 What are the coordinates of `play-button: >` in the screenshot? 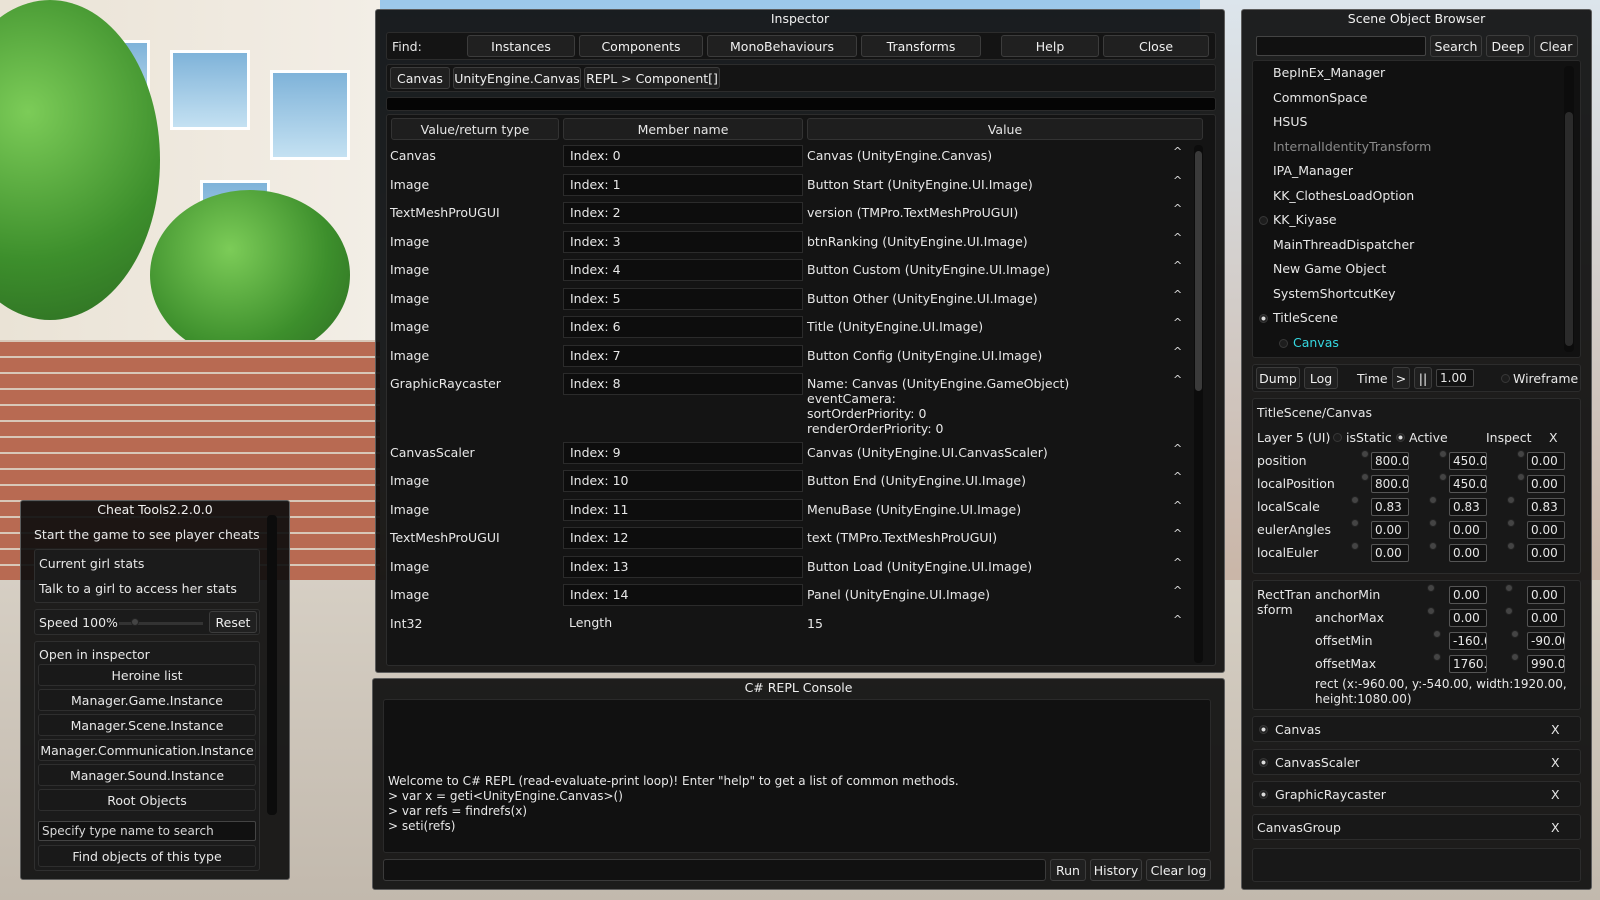 It's located at (1401, 378).